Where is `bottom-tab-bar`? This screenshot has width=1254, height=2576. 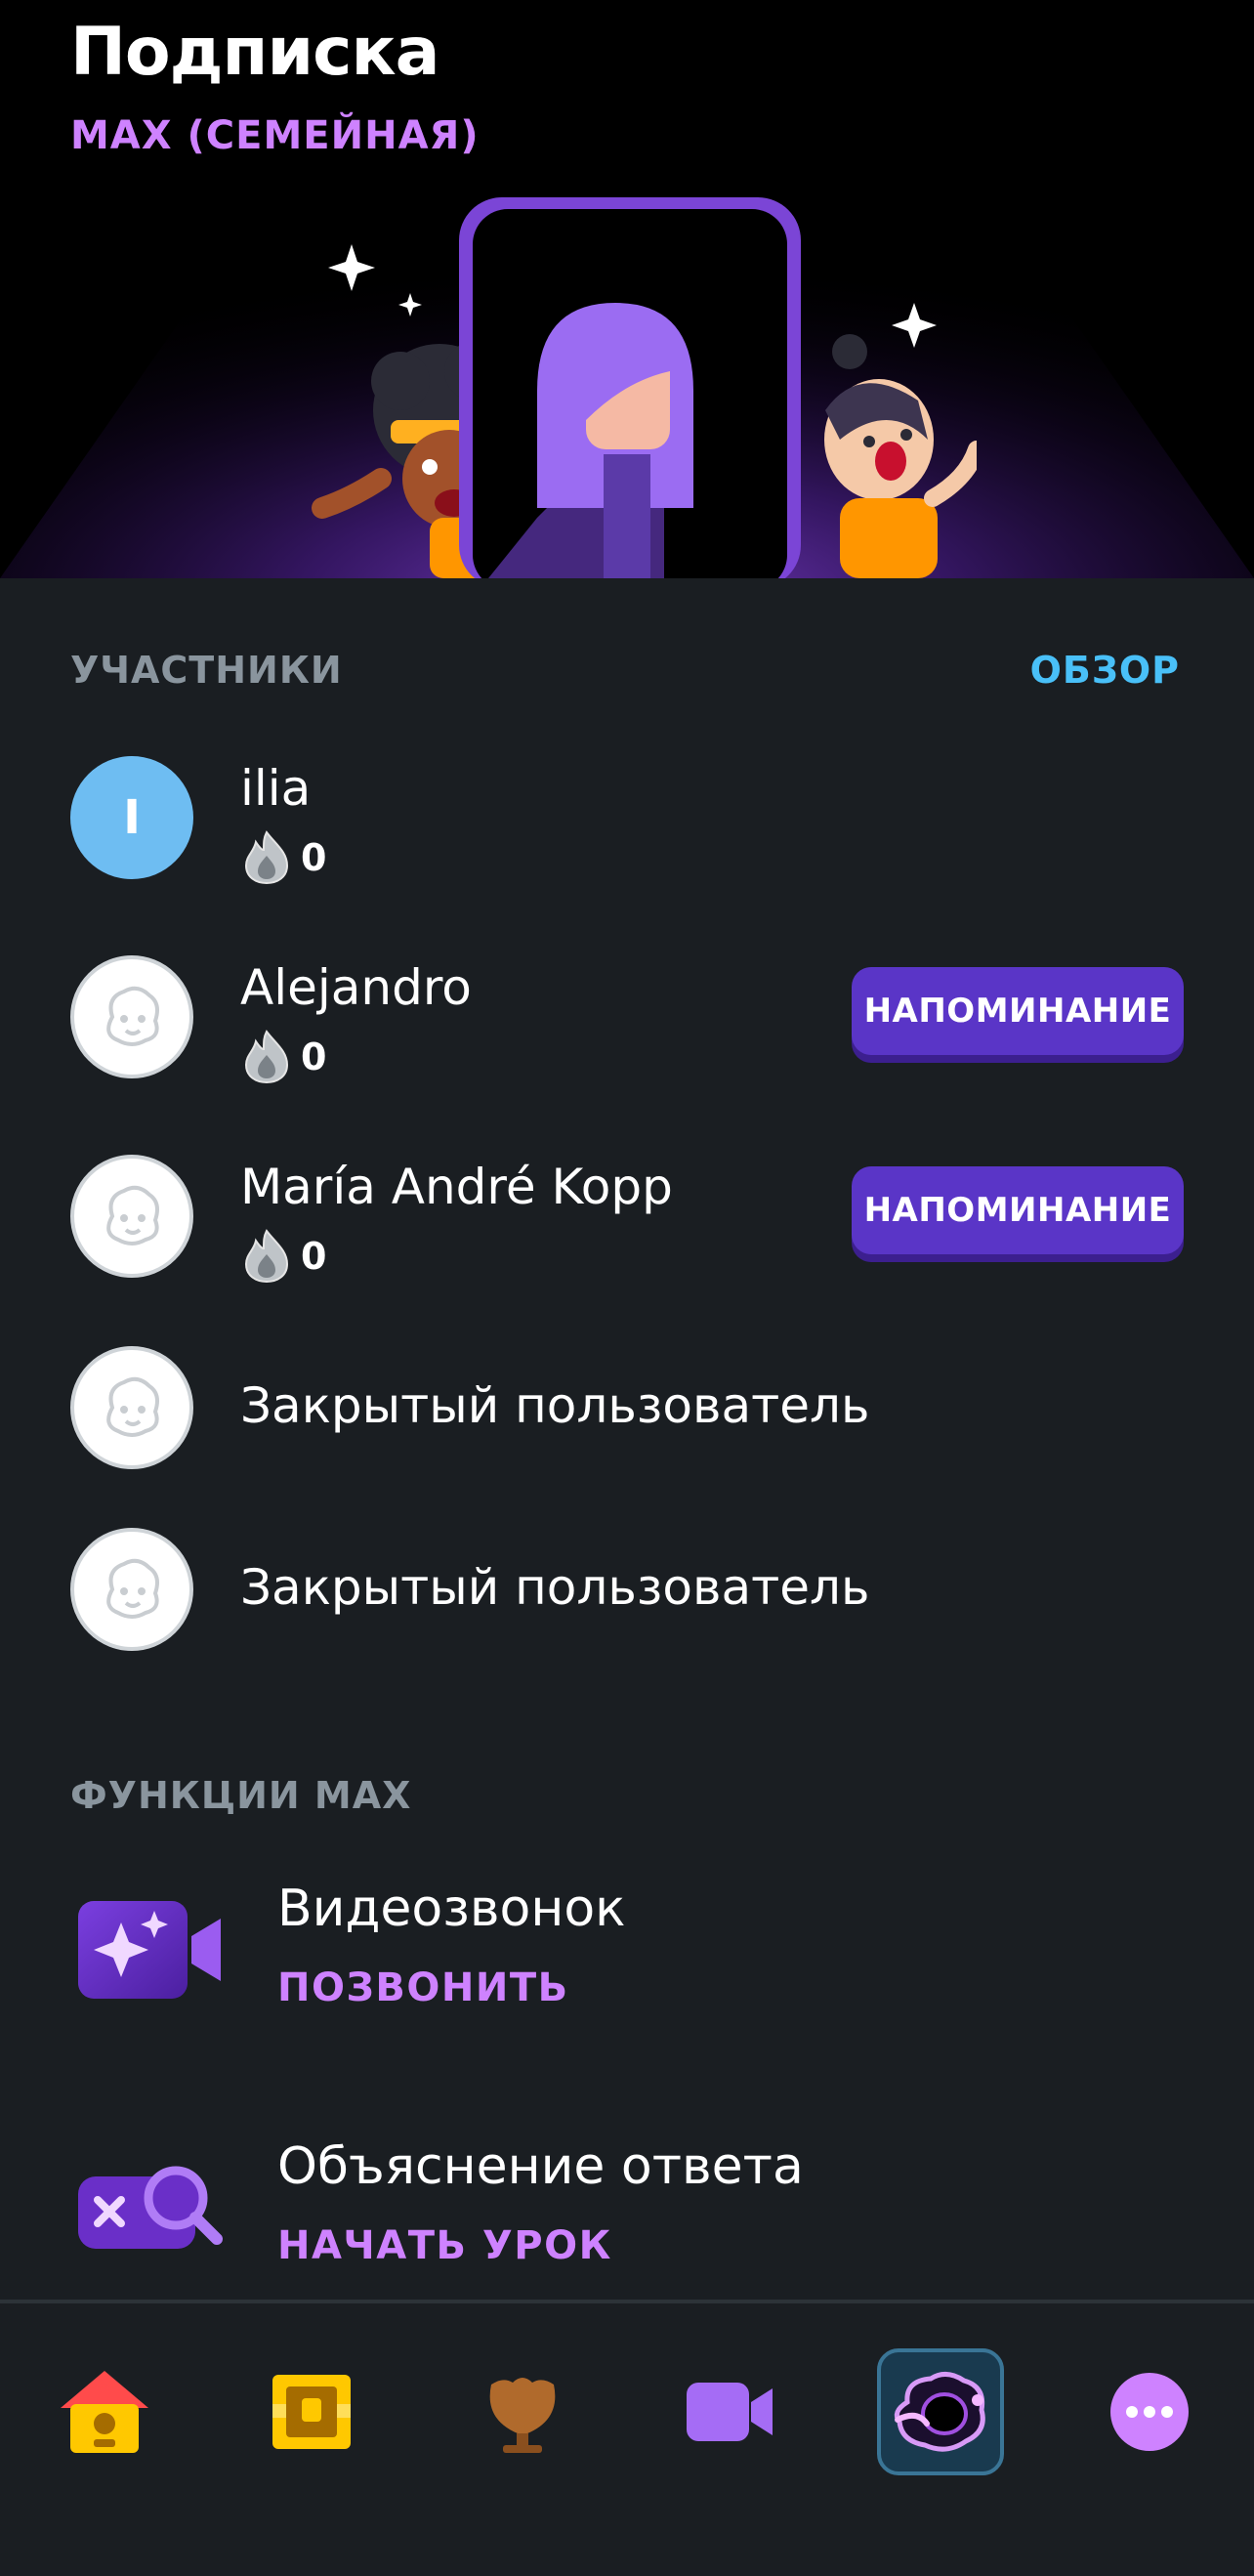 bottom-tab-bar is located at coordinates (627, 2438).